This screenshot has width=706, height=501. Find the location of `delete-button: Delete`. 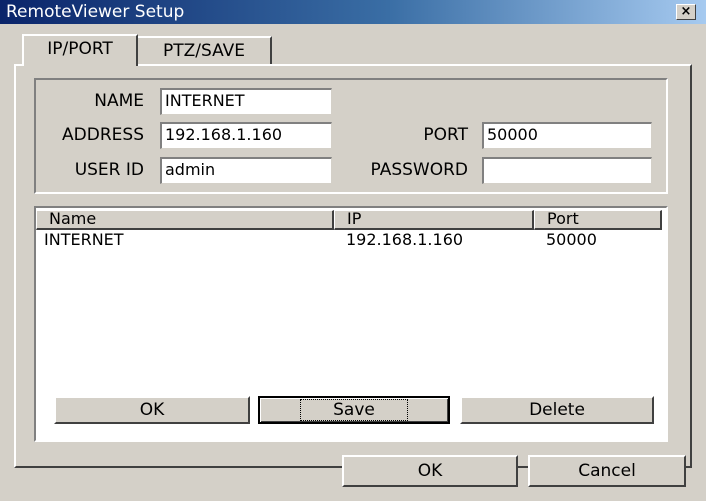

delete-button: Delete is located at coordinates (557, 410).